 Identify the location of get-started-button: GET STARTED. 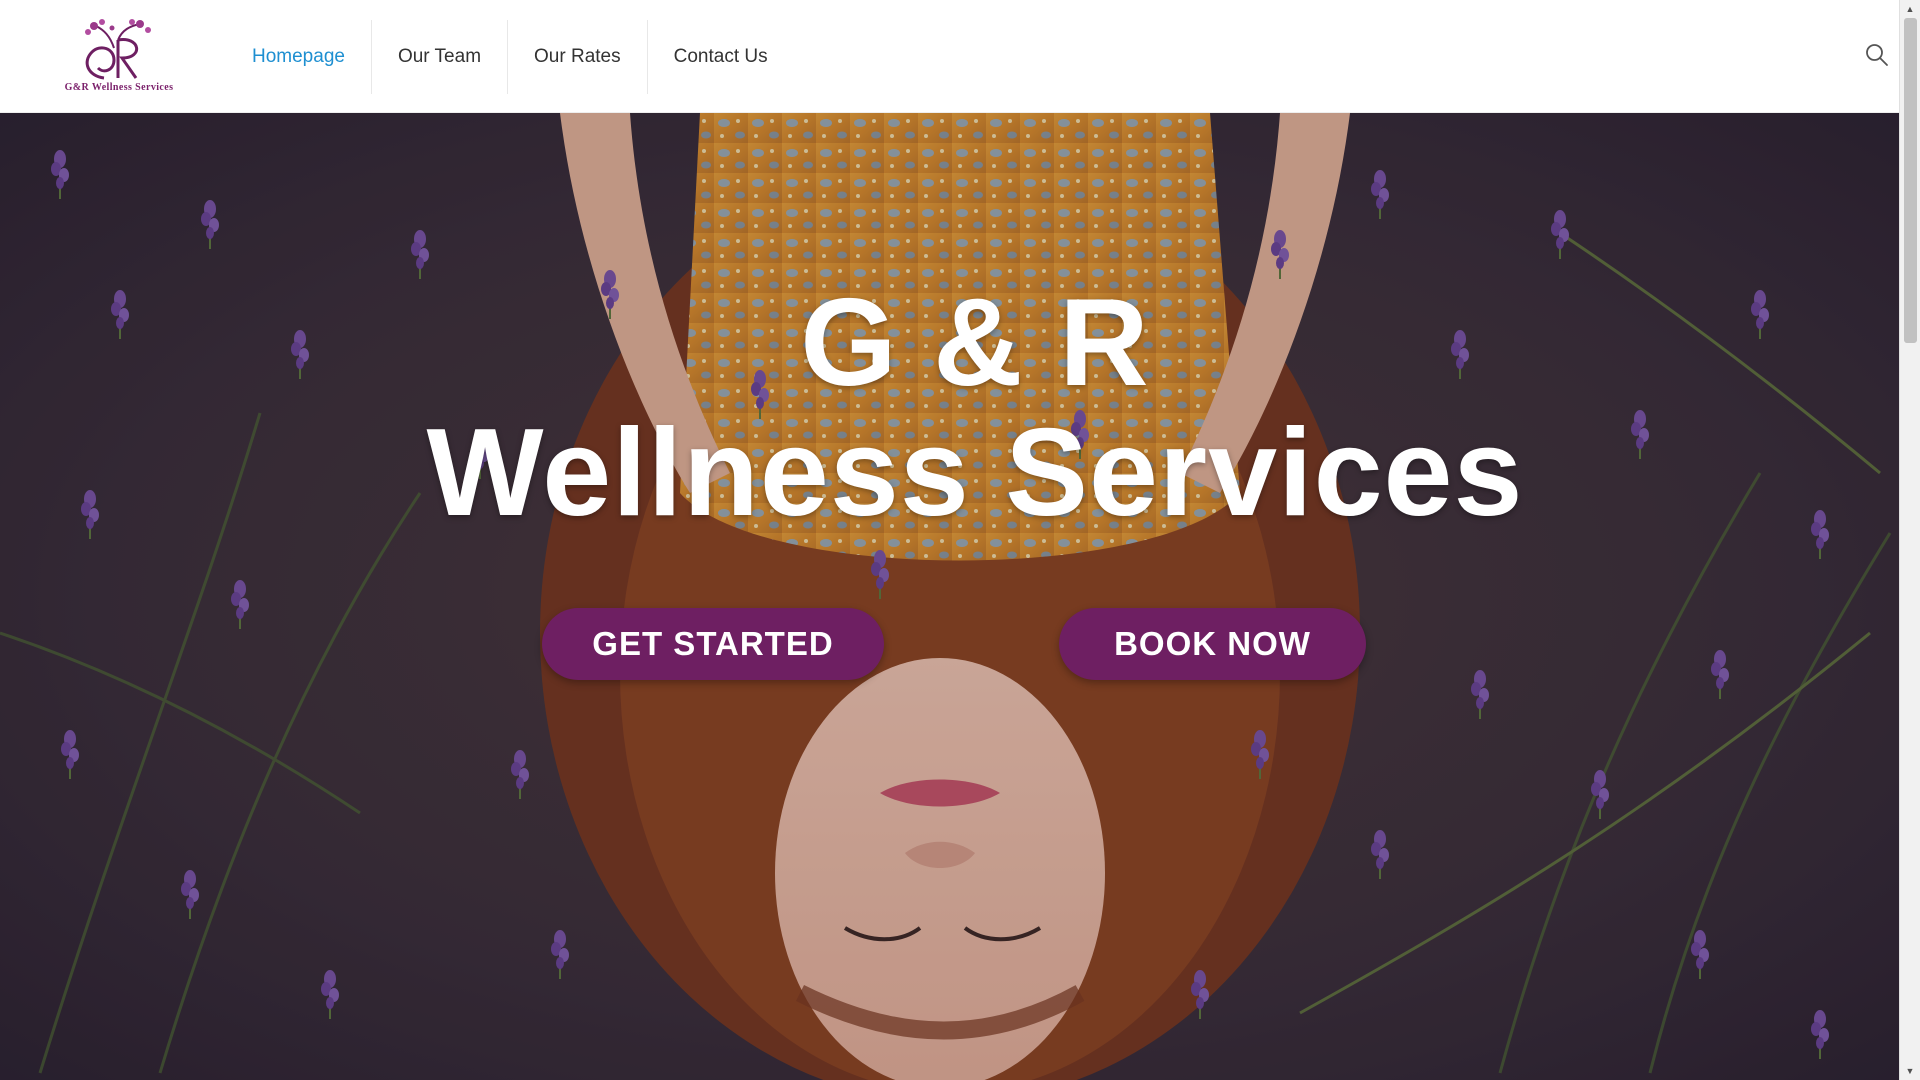
(713, 644).